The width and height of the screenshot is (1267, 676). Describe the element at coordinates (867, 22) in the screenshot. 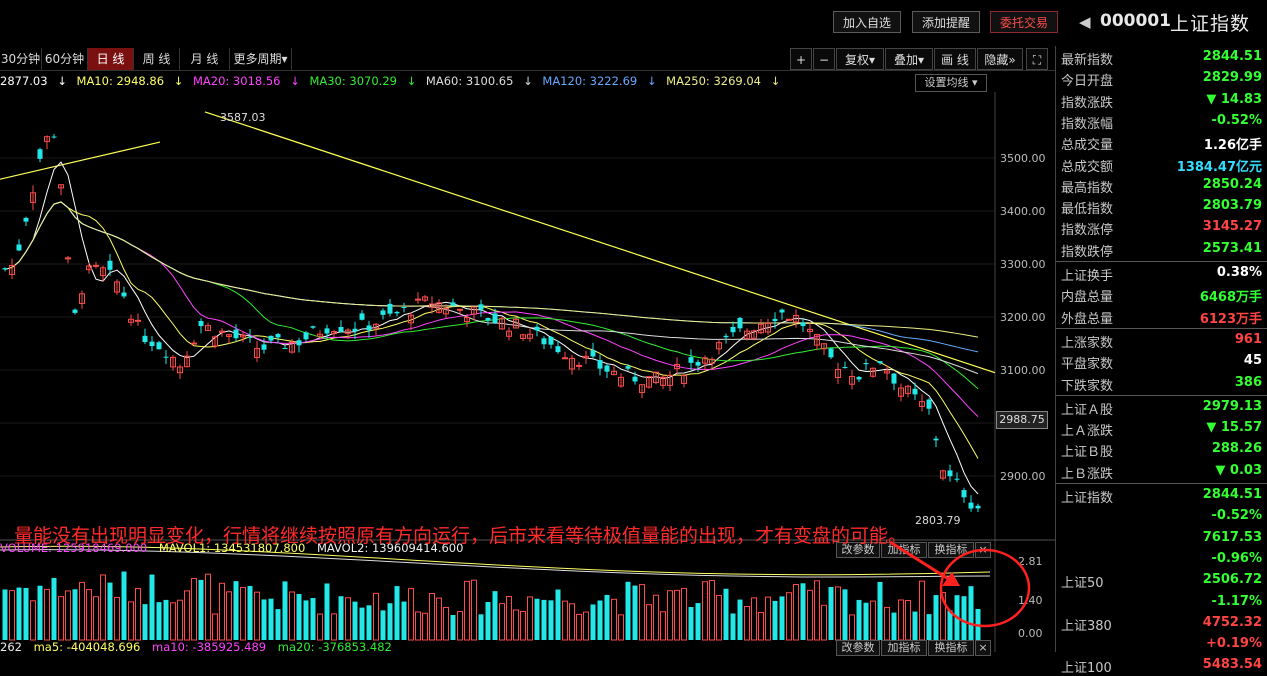

I see `add-watchlist-button: 加入自选` at that location.